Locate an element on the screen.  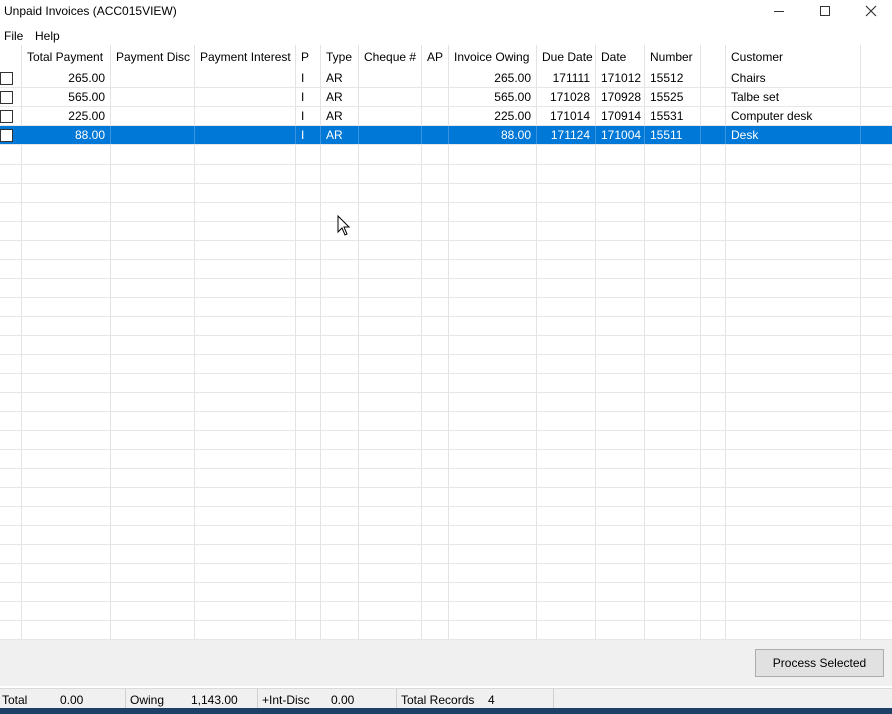
header-total-payment: Total Payment is located at coordinates (66, 57).